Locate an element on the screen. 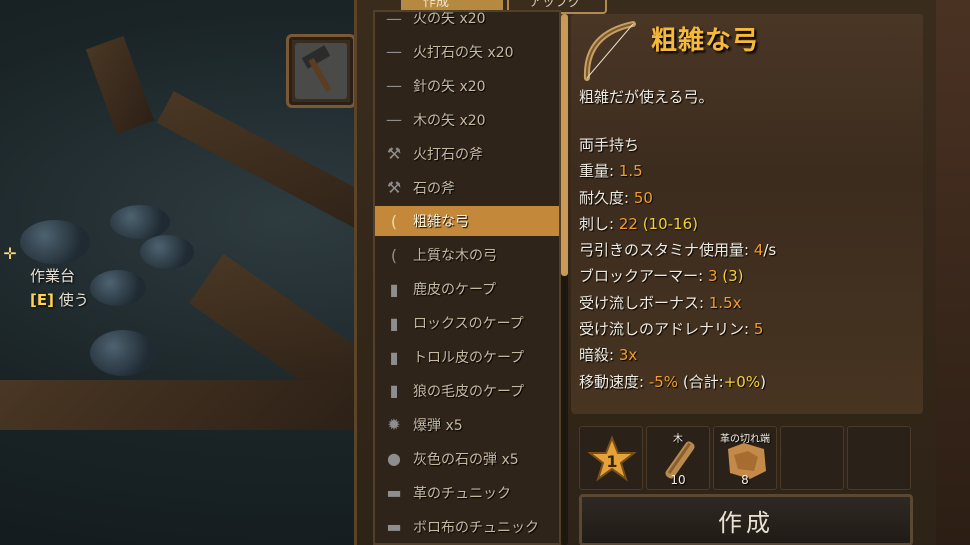  recipe-item: ⚒ 火打石の斧 is located at coordinates (467, 154).